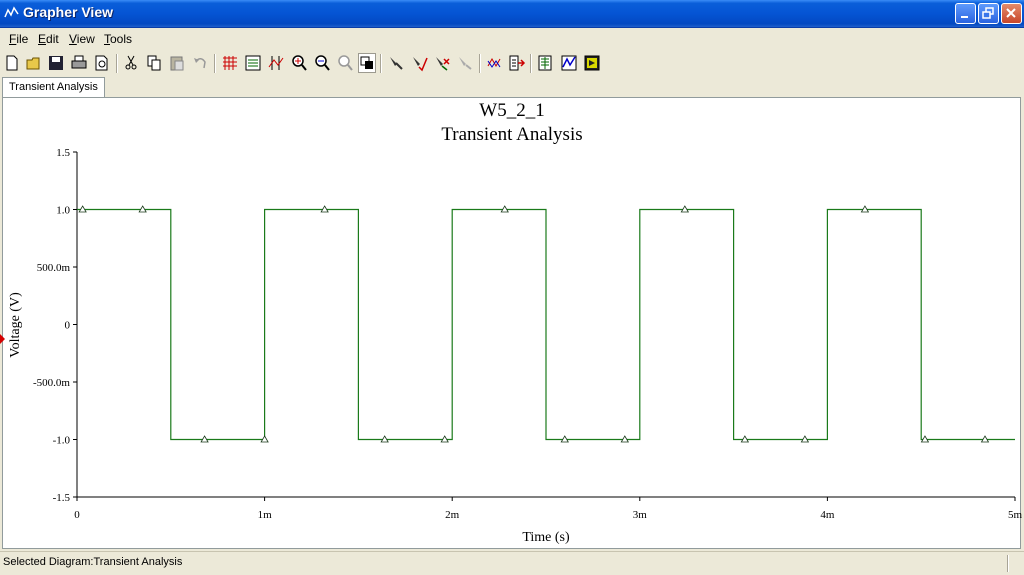  What do you see at coordinates (18, 39) in the screenshot?
I see `menu-file: File` at bounding box center [18, 39].